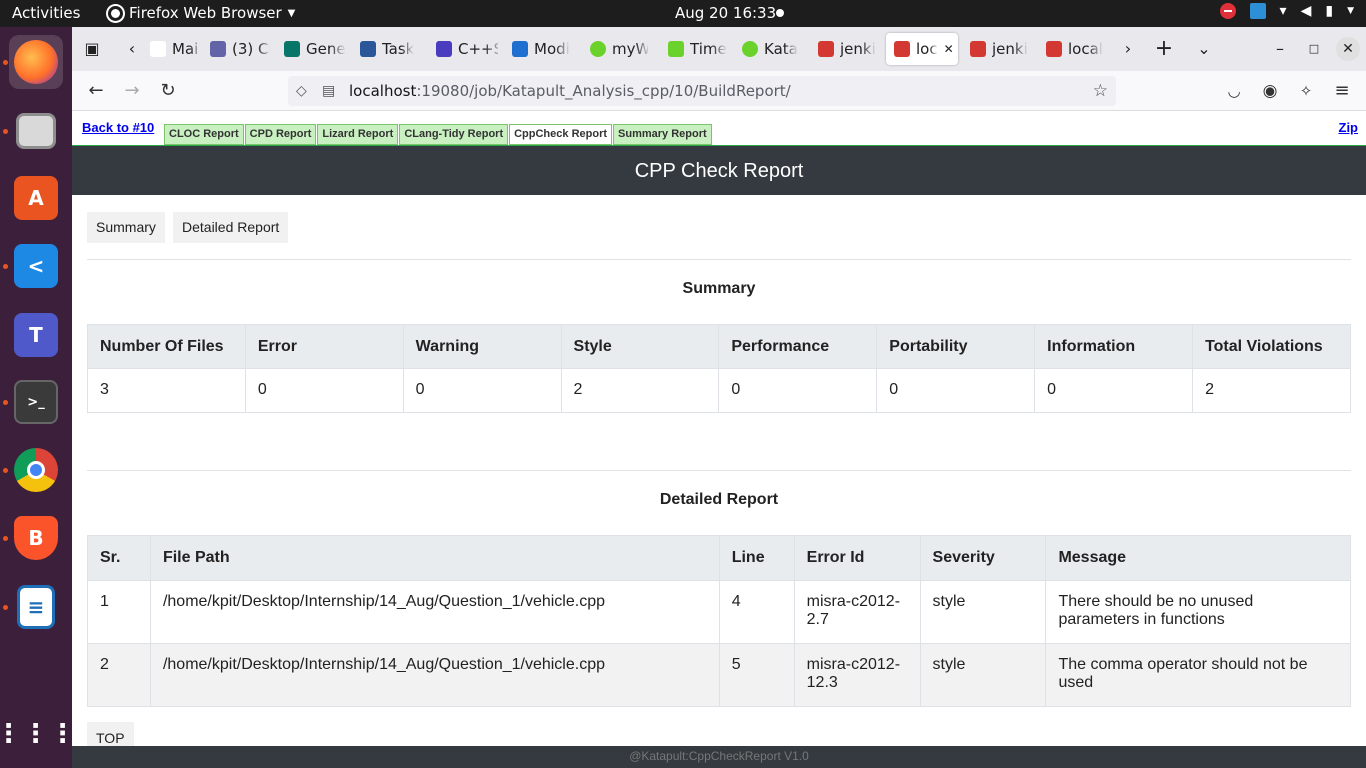 Image resolution: width=1366 pixels, height=768 pixels. Describe the element at coordinates (1271, 346) in the screenshot. I see `summary-column-header: Total Violations` at that location.